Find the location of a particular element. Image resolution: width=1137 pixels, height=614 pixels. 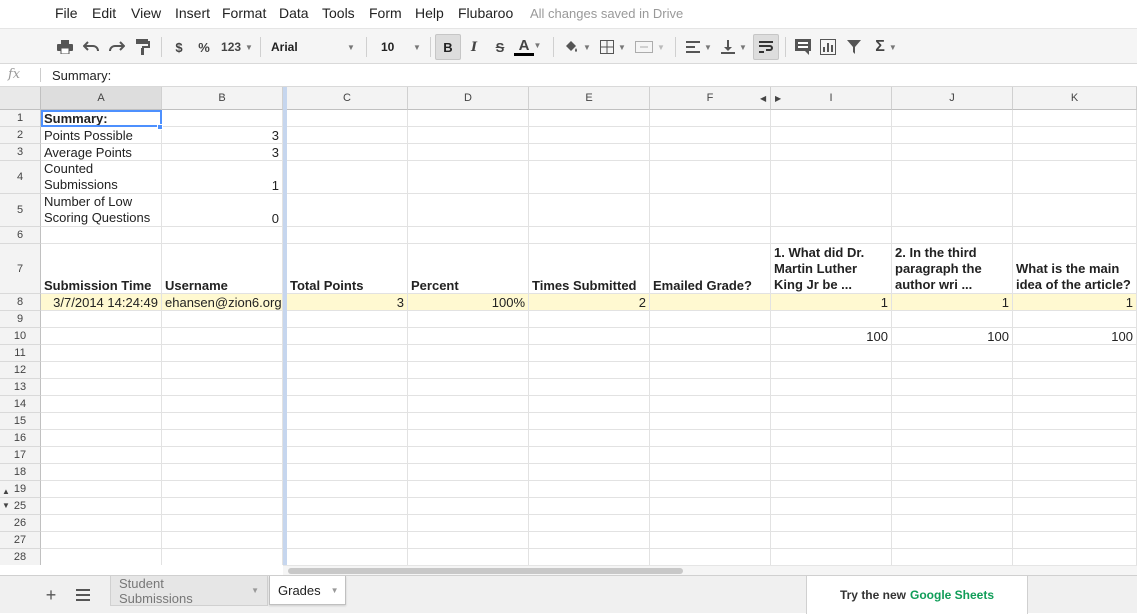

cell-j10: 100 is located at coordinates (952, 336).